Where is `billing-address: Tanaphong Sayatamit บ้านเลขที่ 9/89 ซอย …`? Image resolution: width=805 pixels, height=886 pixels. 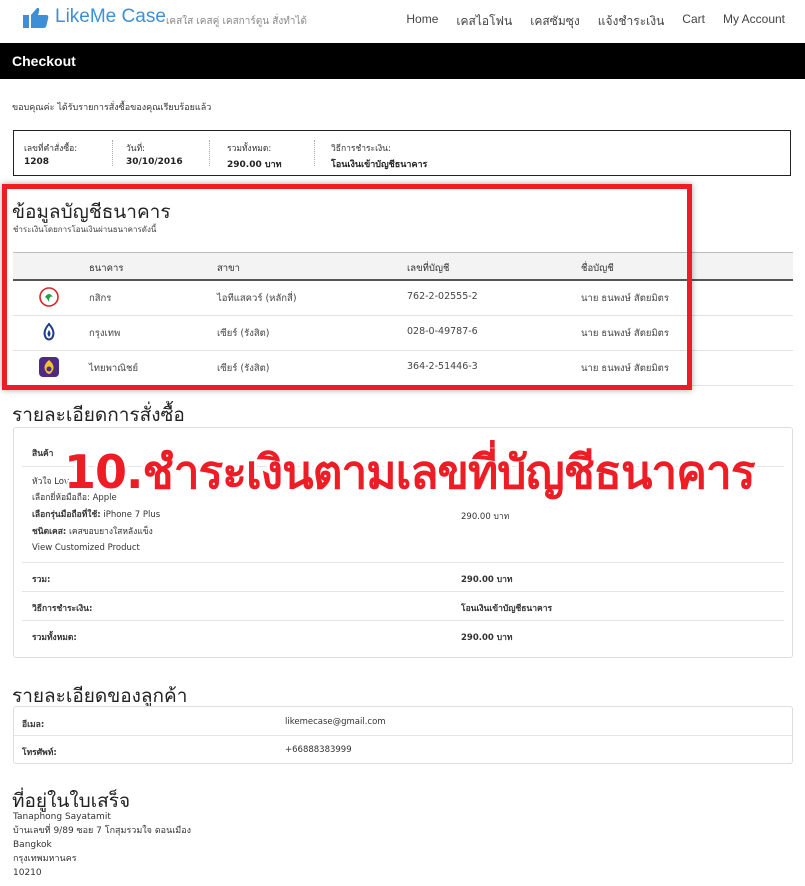
billing-address: Tanaphong Sayatamit บ้านเลขที่ 9/89 ซอย … is located at coordinates (102, 845).